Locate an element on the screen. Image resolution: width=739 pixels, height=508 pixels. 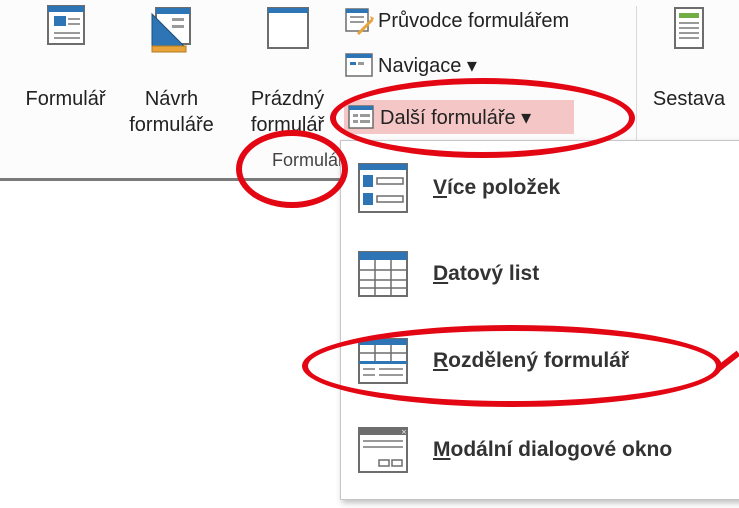
menu-item-modal-dialog-label: Modální dialogové okno is located at coordinates (553, 449).